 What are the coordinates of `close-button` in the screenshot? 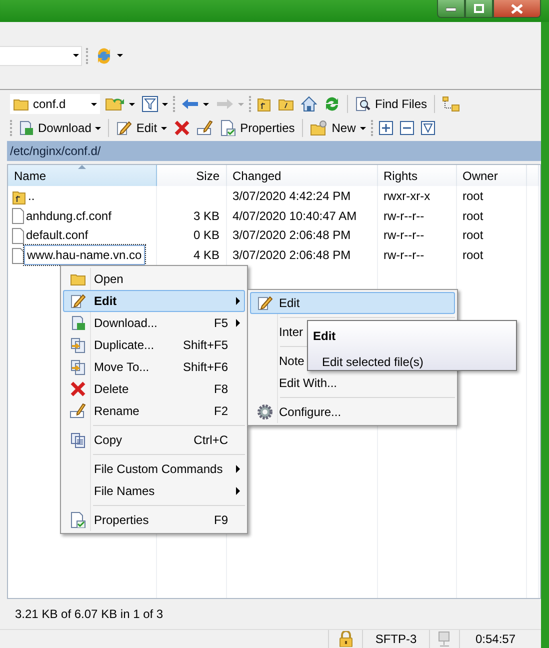 It's located at (517, 9).